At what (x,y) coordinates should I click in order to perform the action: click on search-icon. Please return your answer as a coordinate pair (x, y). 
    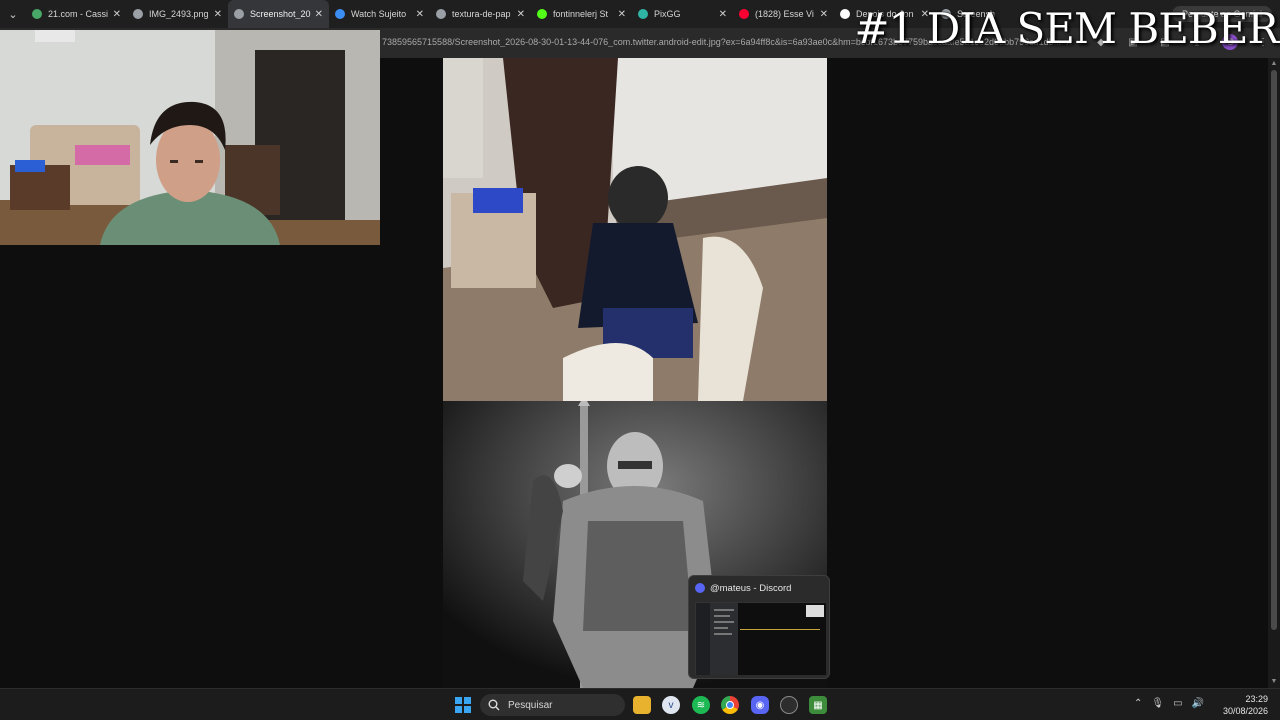
    Looking at the image, I should click on (494, 705).